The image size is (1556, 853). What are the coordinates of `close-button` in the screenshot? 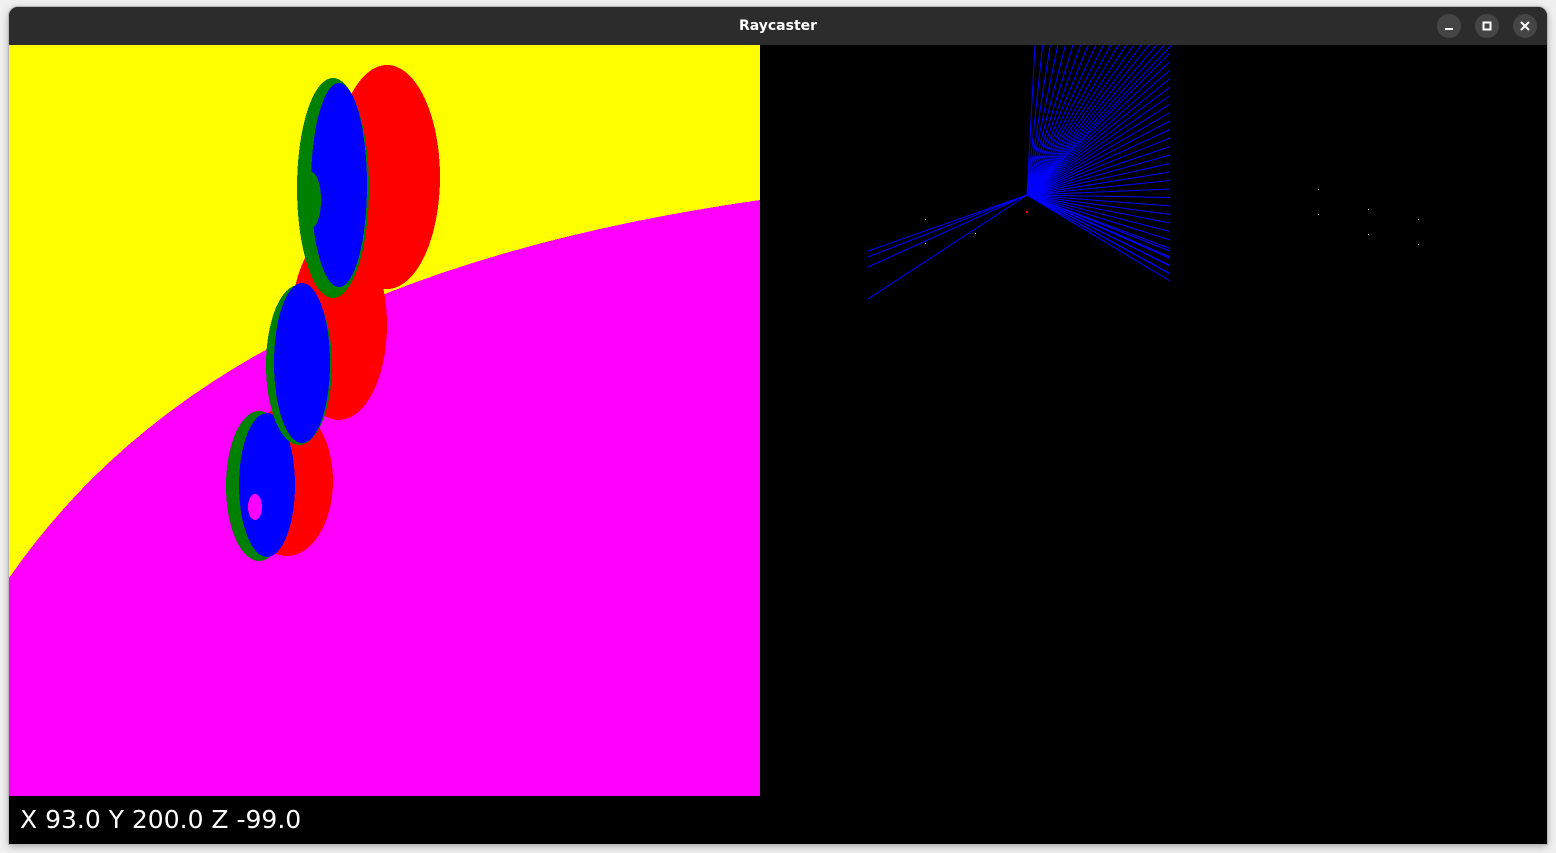 It's located at (1525, 26).